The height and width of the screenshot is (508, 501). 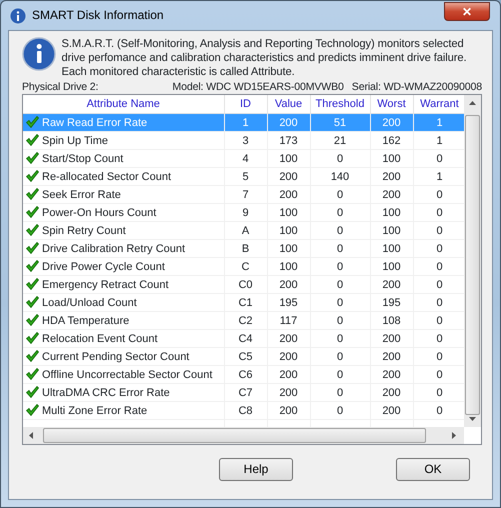 I want to click on vertical-scrollbar, so click(x=472, y=260).